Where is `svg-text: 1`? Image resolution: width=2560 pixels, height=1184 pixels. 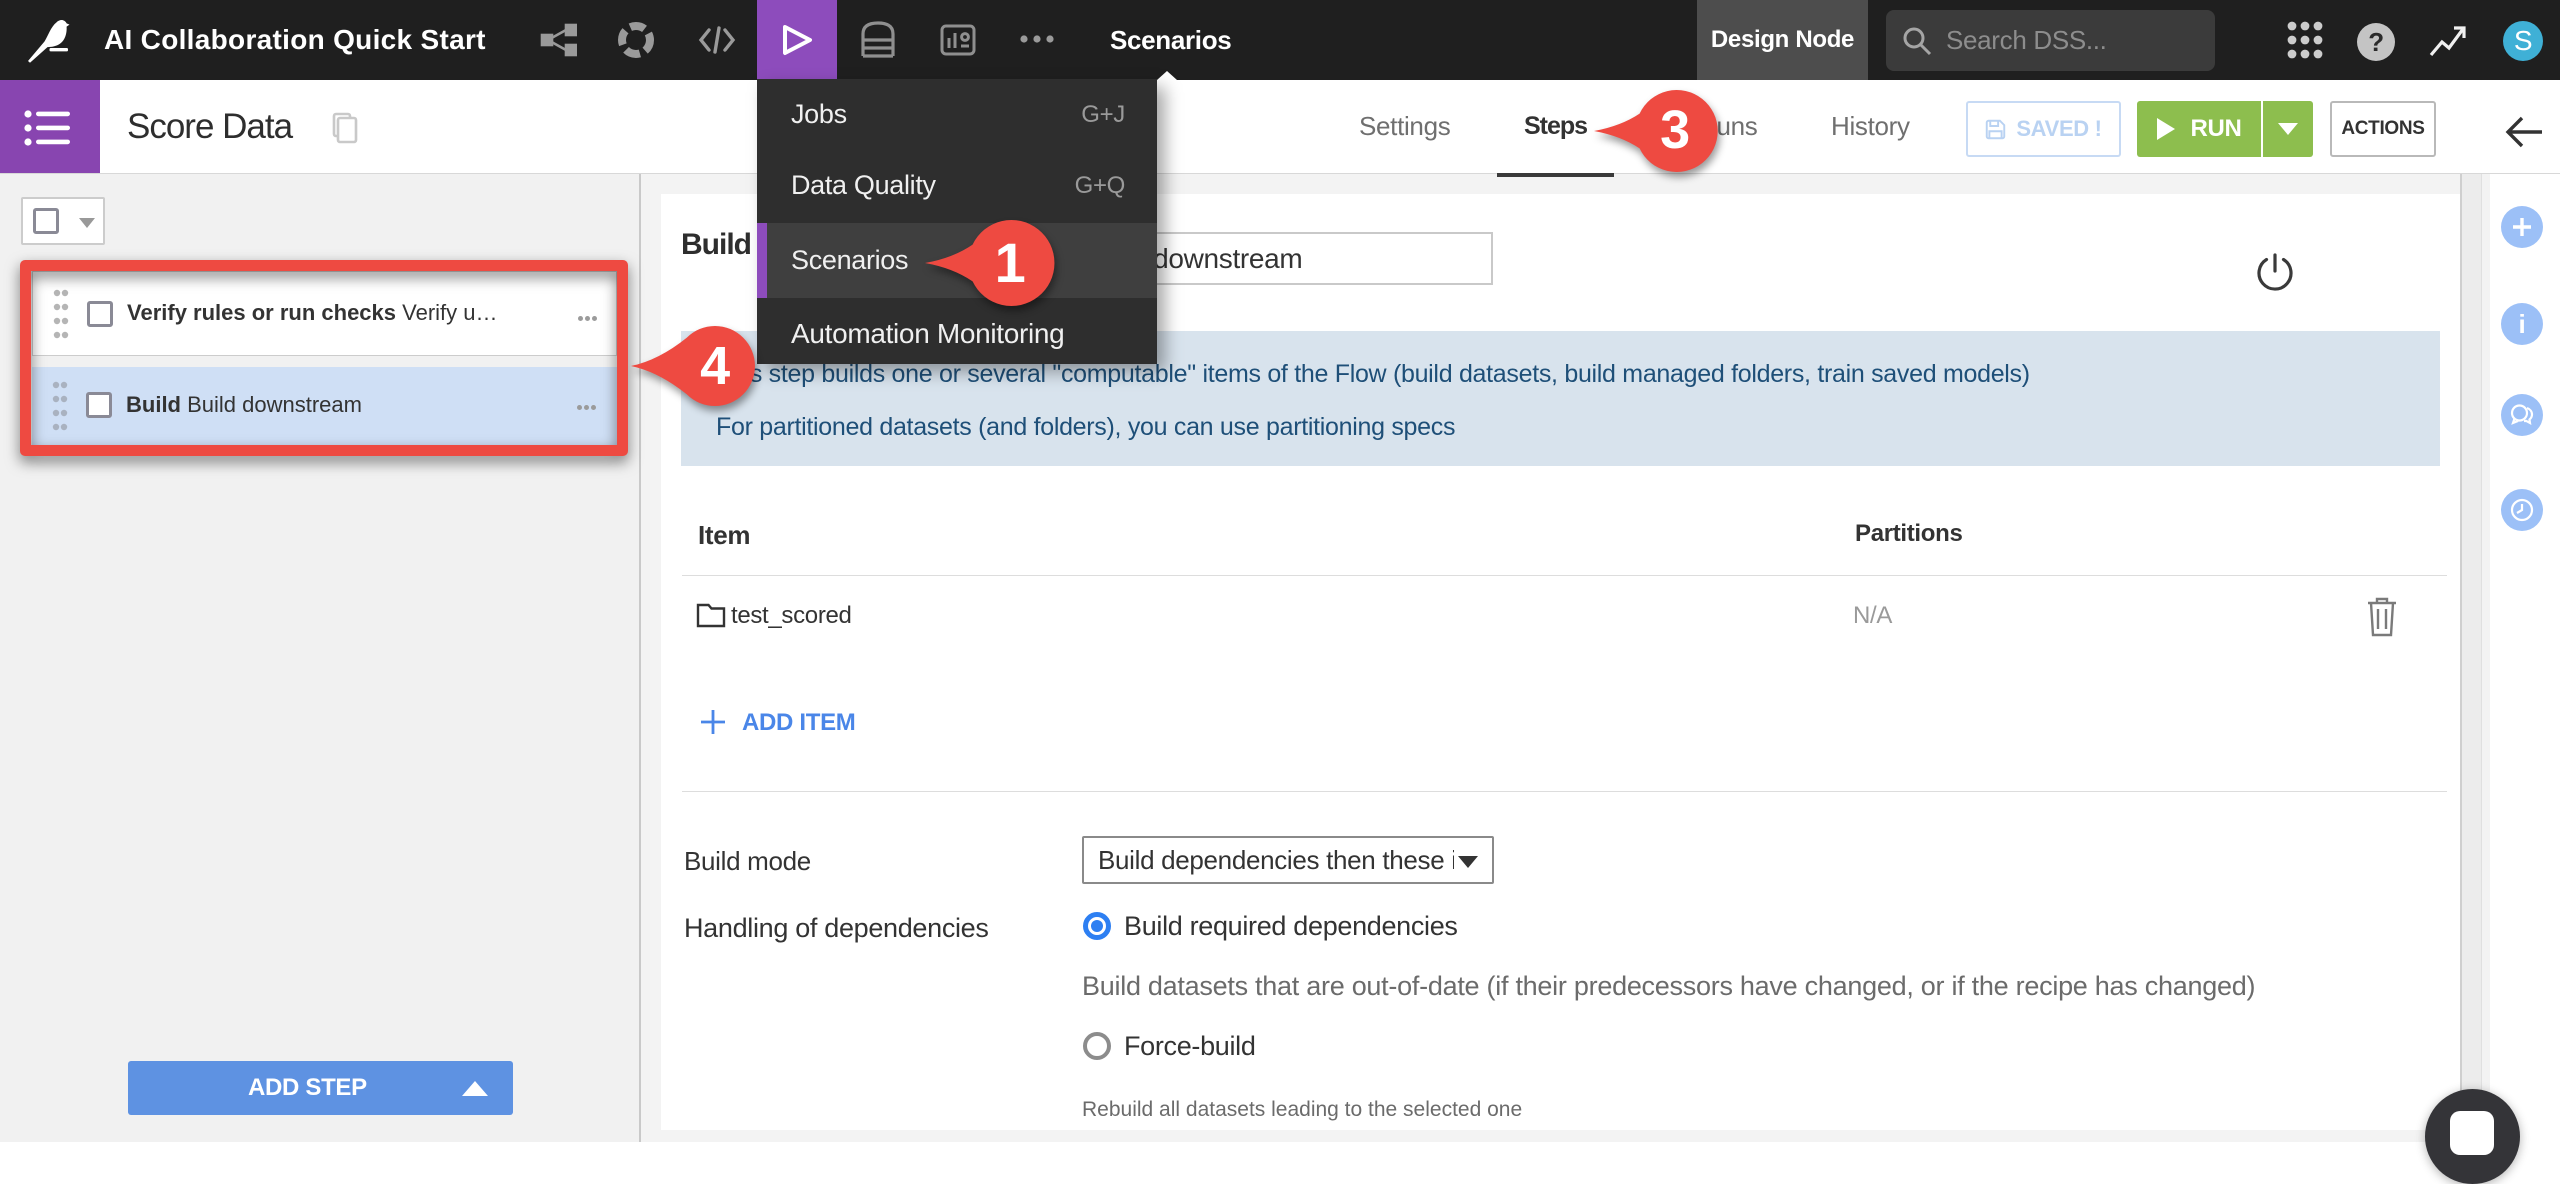
svg-text: 1 is located at coordinates (1010, 262).